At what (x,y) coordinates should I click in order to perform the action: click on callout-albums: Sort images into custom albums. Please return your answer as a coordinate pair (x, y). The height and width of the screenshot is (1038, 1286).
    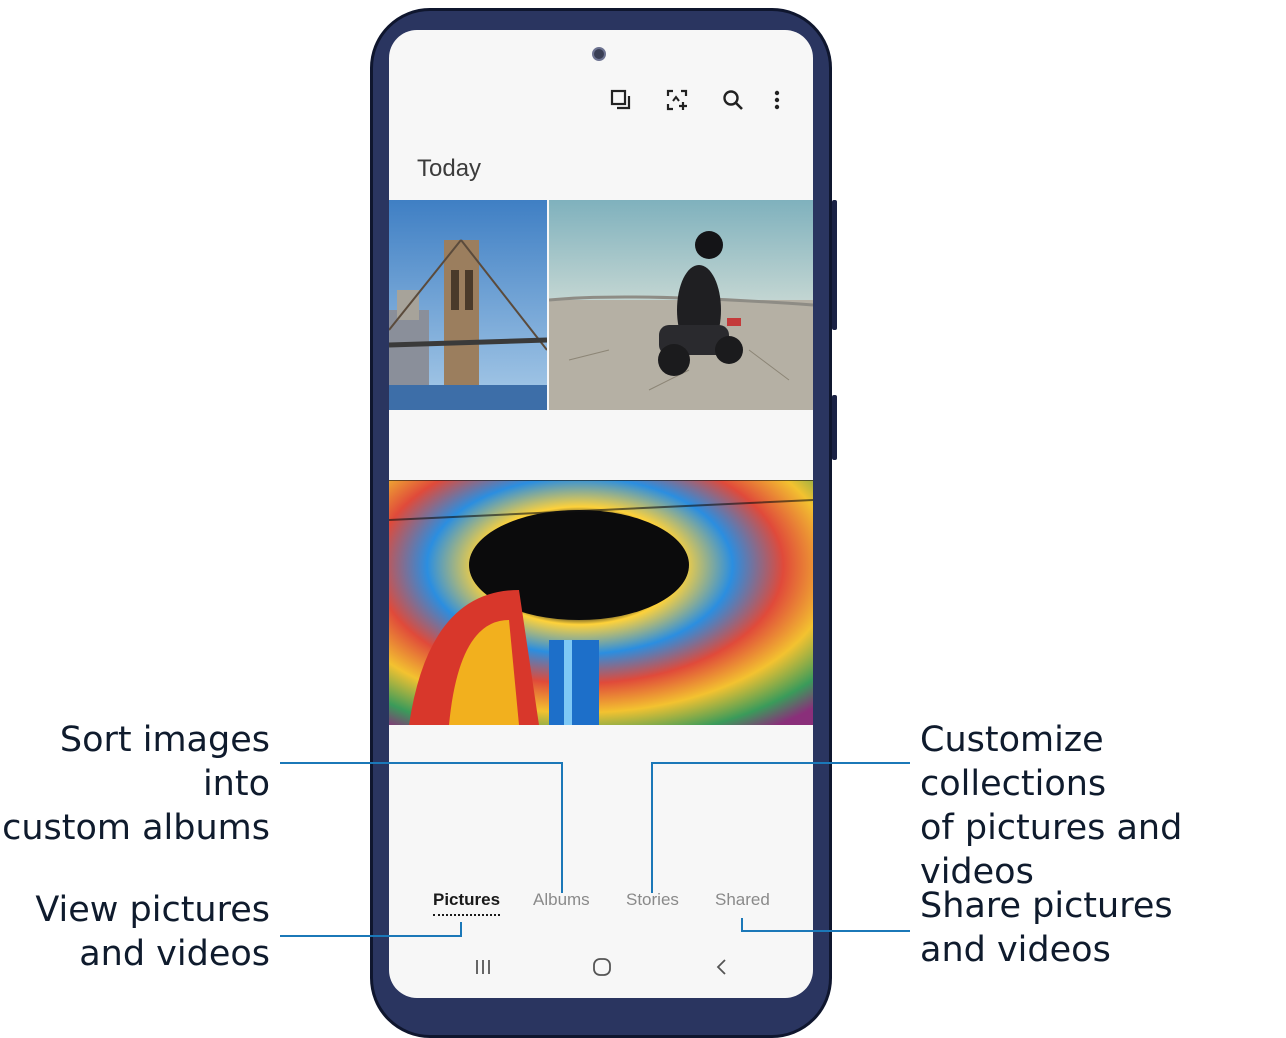
    Looking at the image, I should click on (136, 784).